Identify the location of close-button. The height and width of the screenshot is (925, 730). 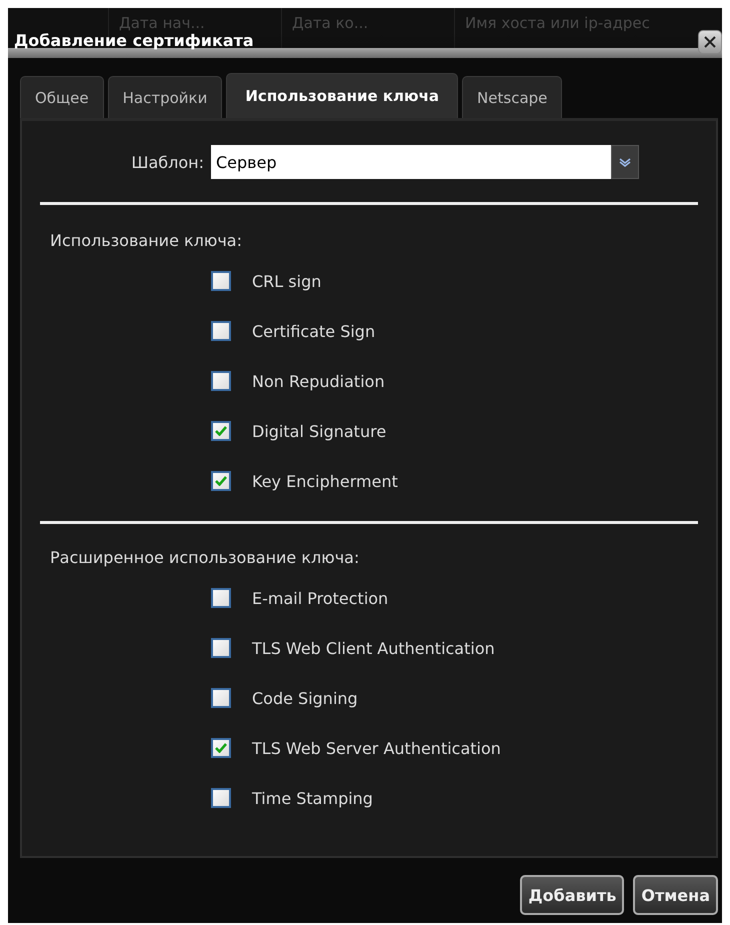
(710, 42).